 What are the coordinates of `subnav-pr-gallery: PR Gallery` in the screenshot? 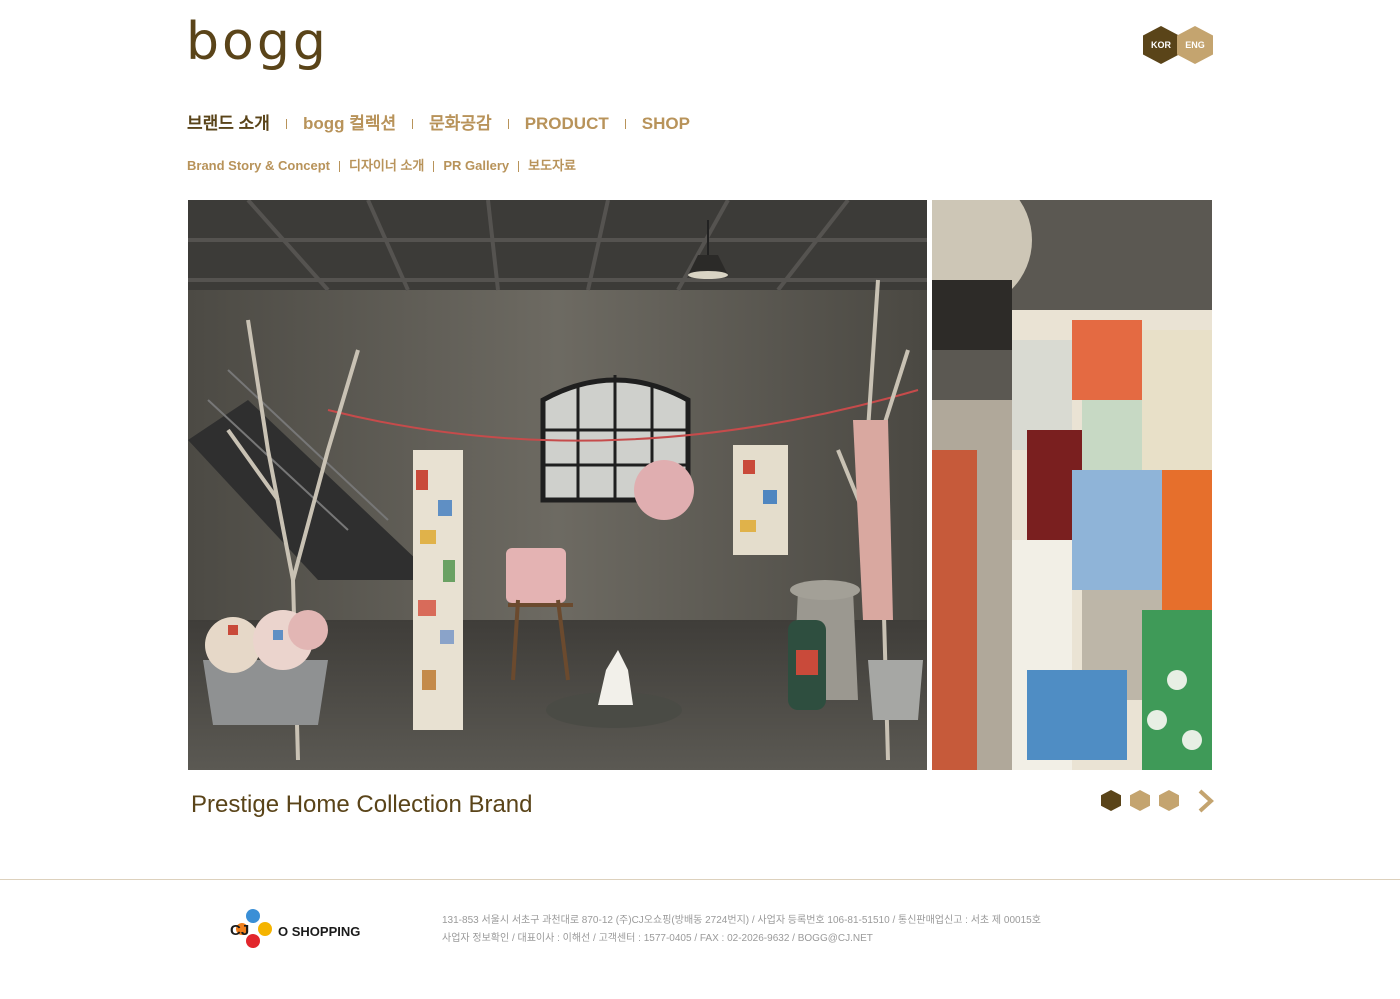 It's located at (476, 166).